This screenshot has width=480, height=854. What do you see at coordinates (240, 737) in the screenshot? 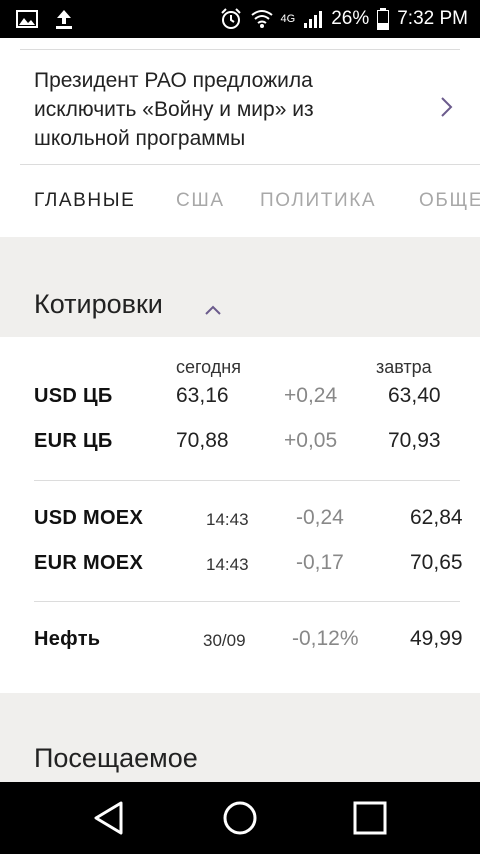
I see `popular-section-header: Посещаемое` at bounding box center [240, 737].